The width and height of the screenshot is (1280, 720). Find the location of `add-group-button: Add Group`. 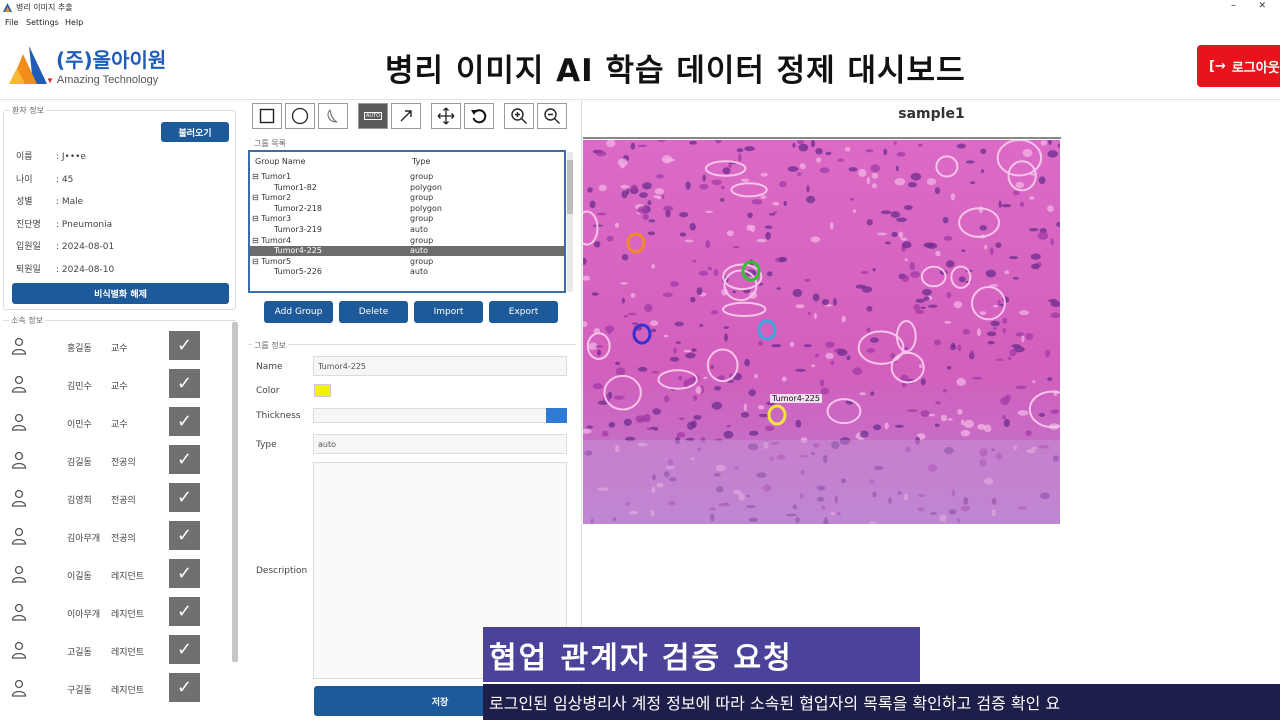

add-group-button: Add Group is located at coordinates (298, 312).